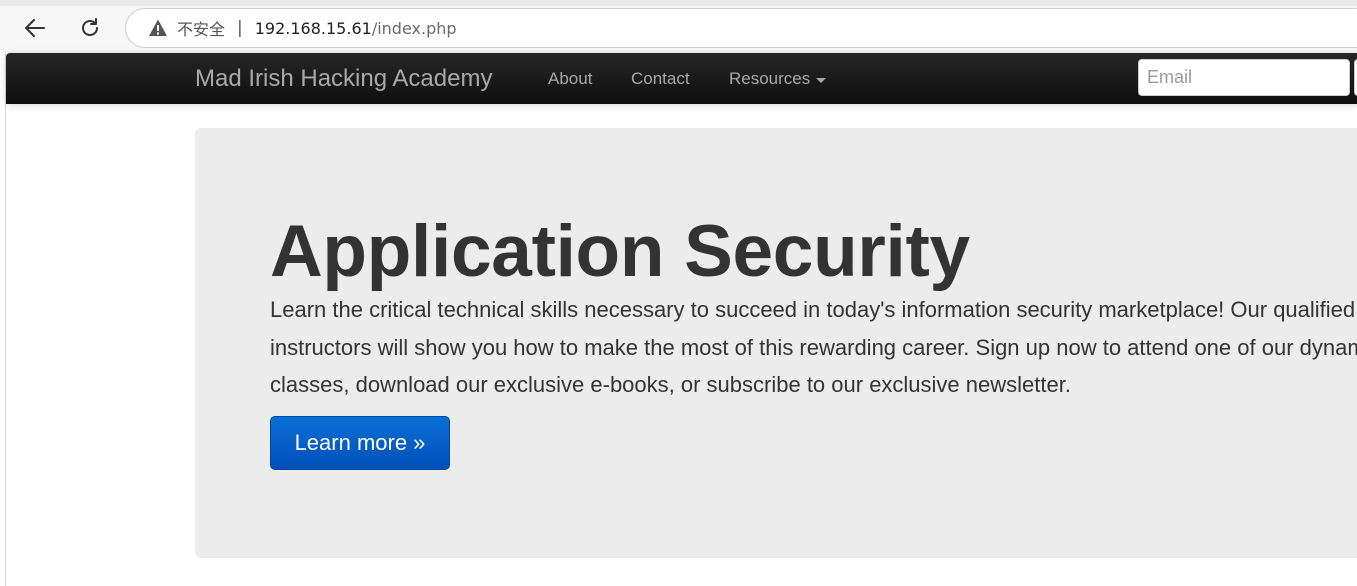  What do you see at coordinates (360, 443) in the screenshot?
I see `learn-more-button: Learn more »` at bounding box center [360, 443].